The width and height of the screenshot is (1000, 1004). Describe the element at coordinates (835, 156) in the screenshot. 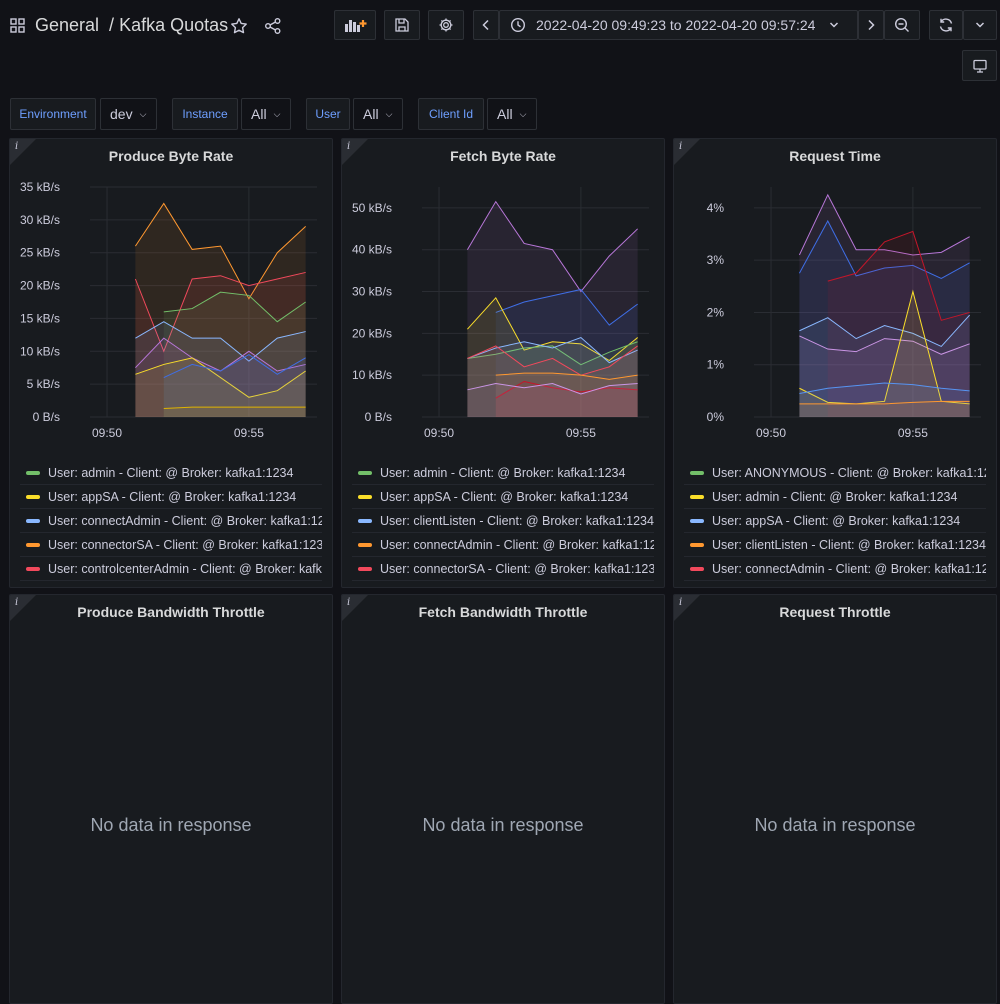

I see `panel-title: Request Time` at that location.